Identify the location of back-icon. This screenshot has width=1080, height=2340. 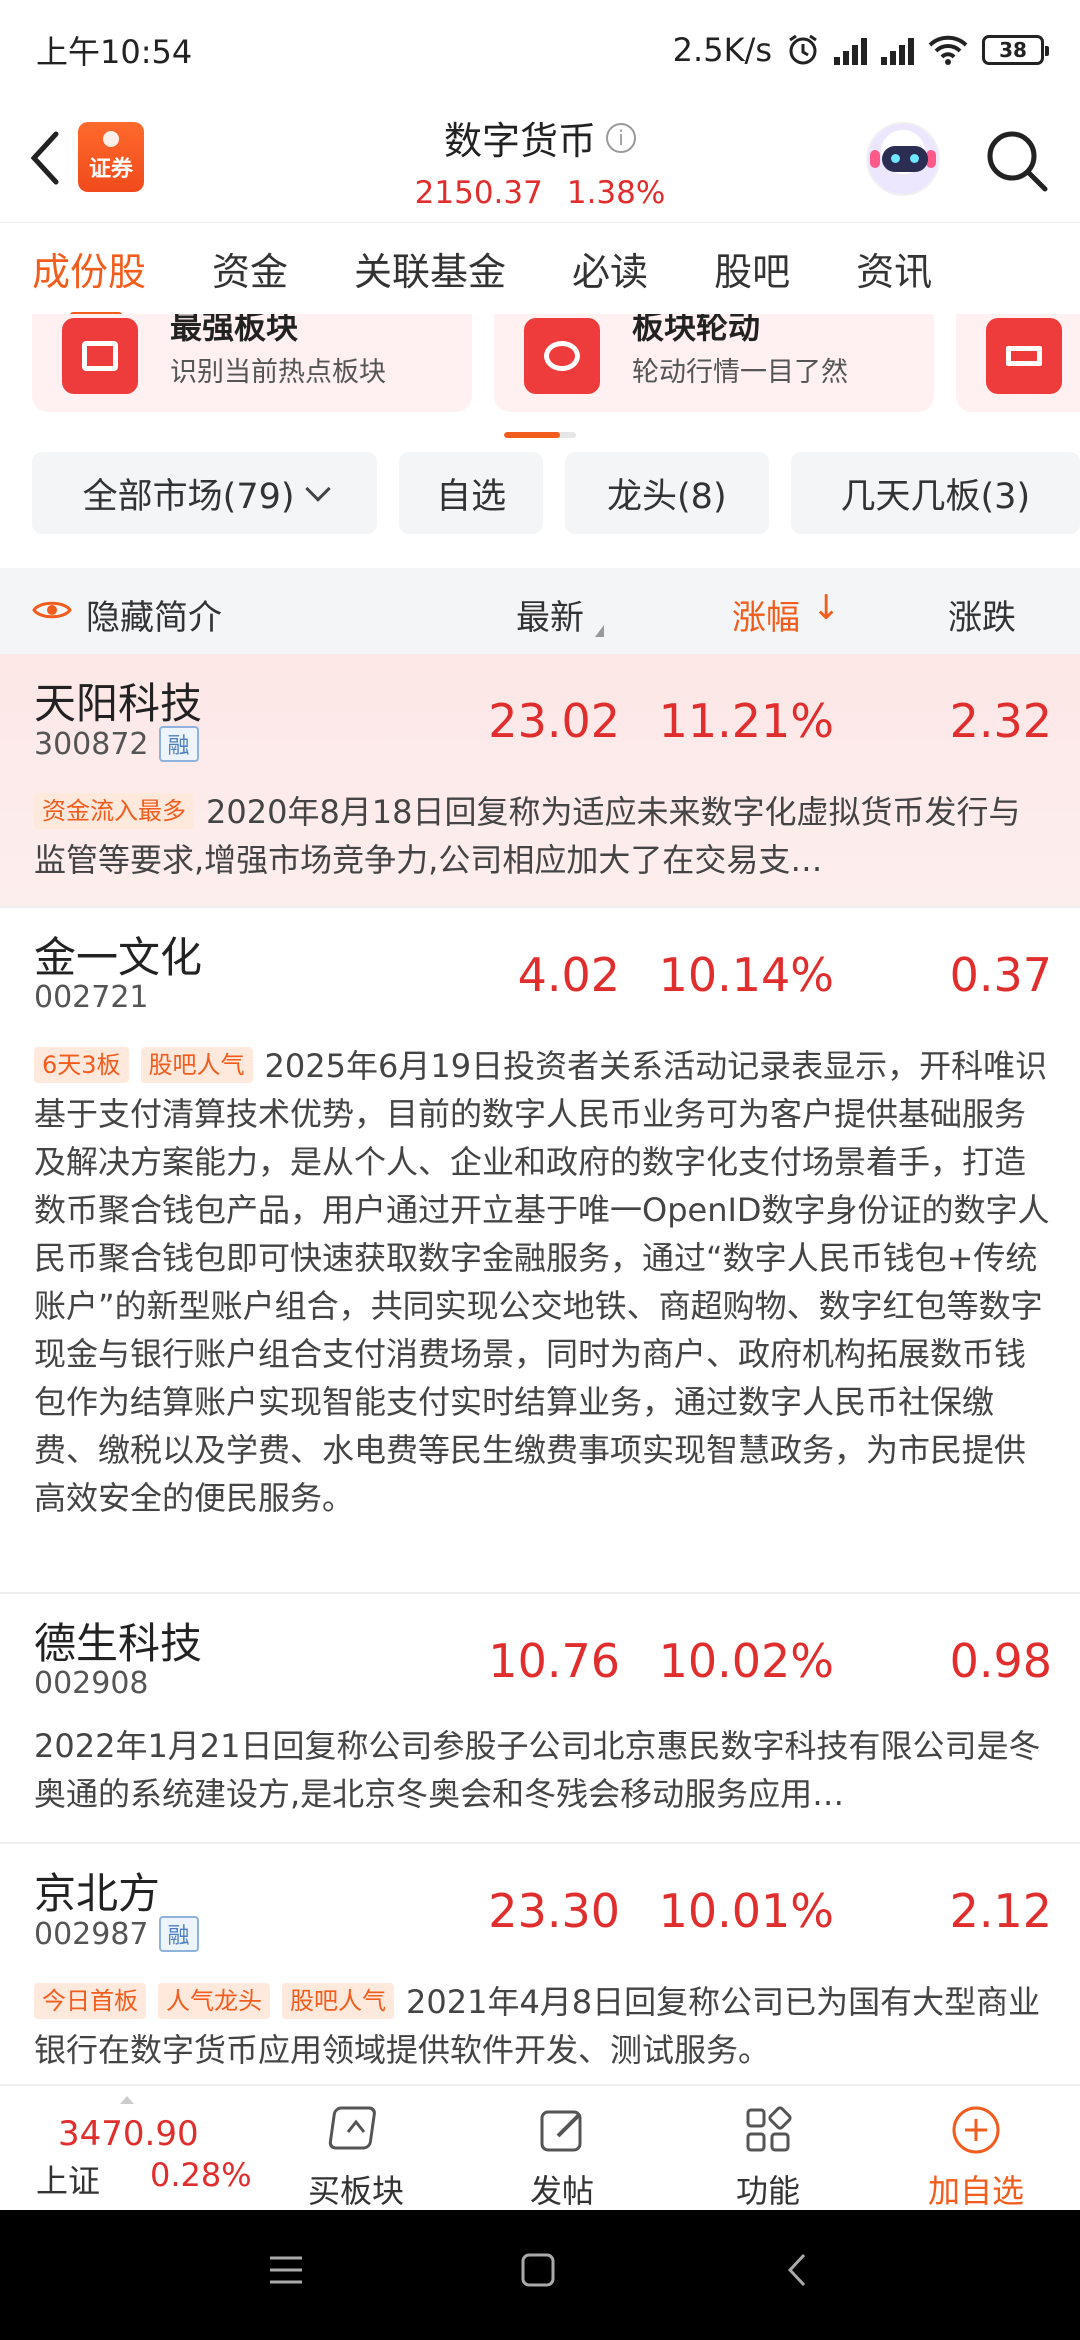
(44, 158).